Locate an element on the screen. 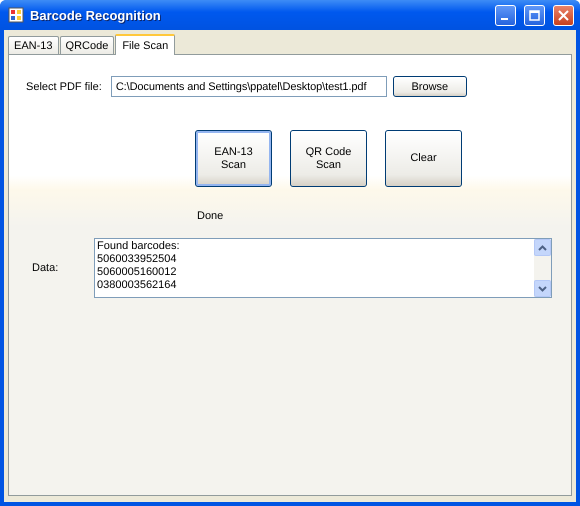 The image size is (580, 506). status-text: Done is located at coordinates (210, 216).